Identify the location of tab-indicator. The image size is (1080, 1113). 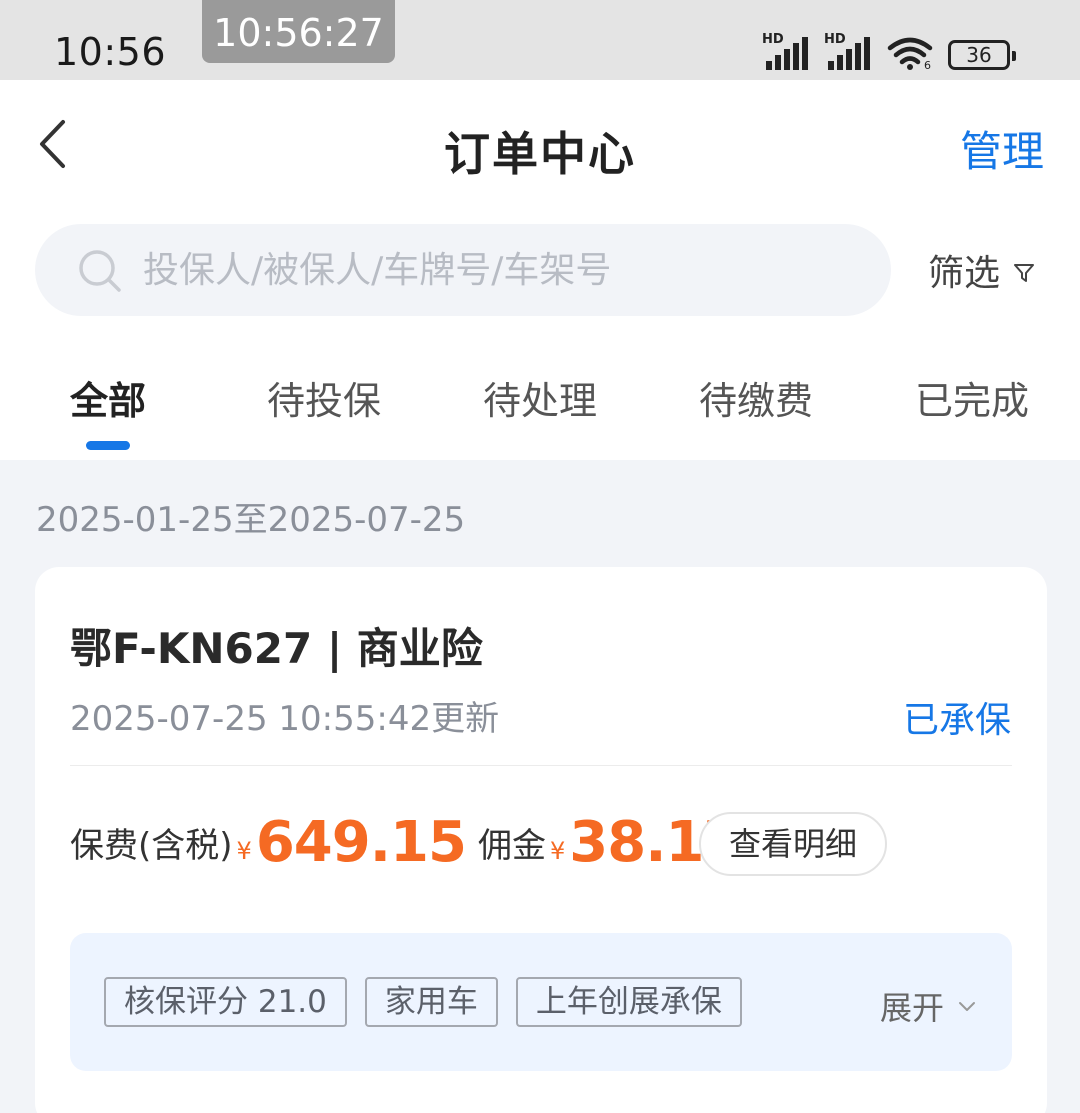
(108, 445).